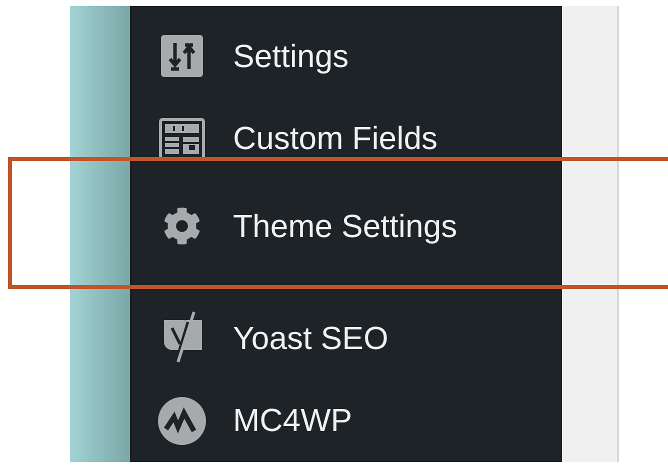 The image size is (668, 468). Describe the element at coordinates (310, 338) in the screenshot. I see `menu-item: Yoast SEO` at that location.